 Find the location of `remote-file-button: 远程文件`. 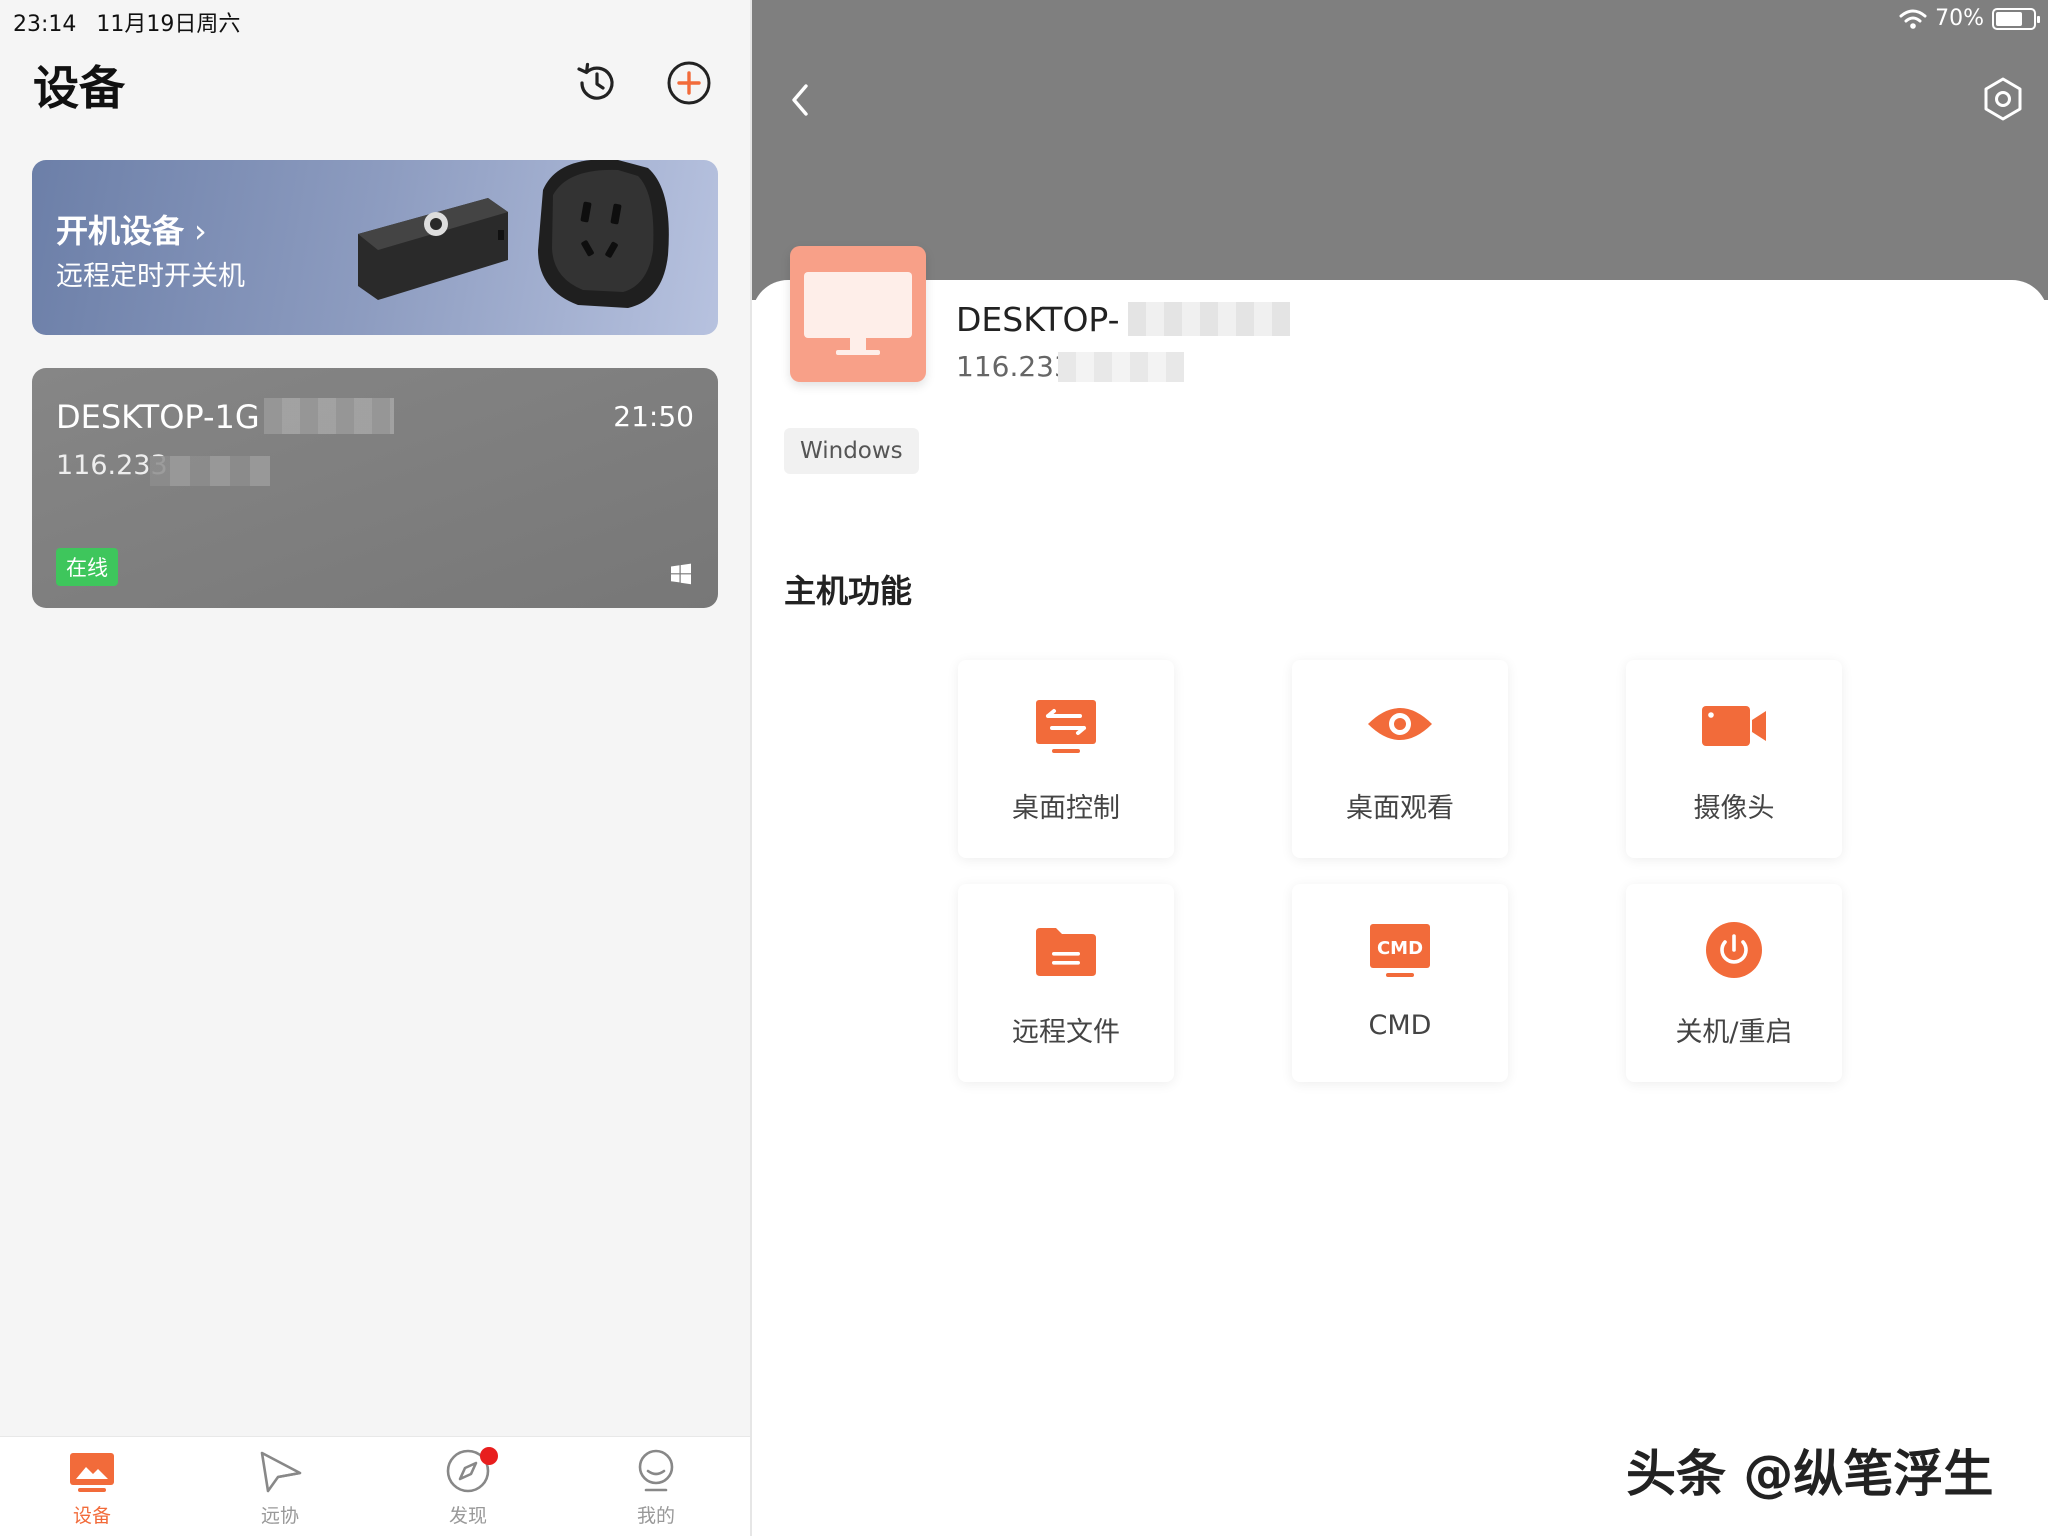

remote-file-button: 远程文件 is located at coordinates (1066, 983).